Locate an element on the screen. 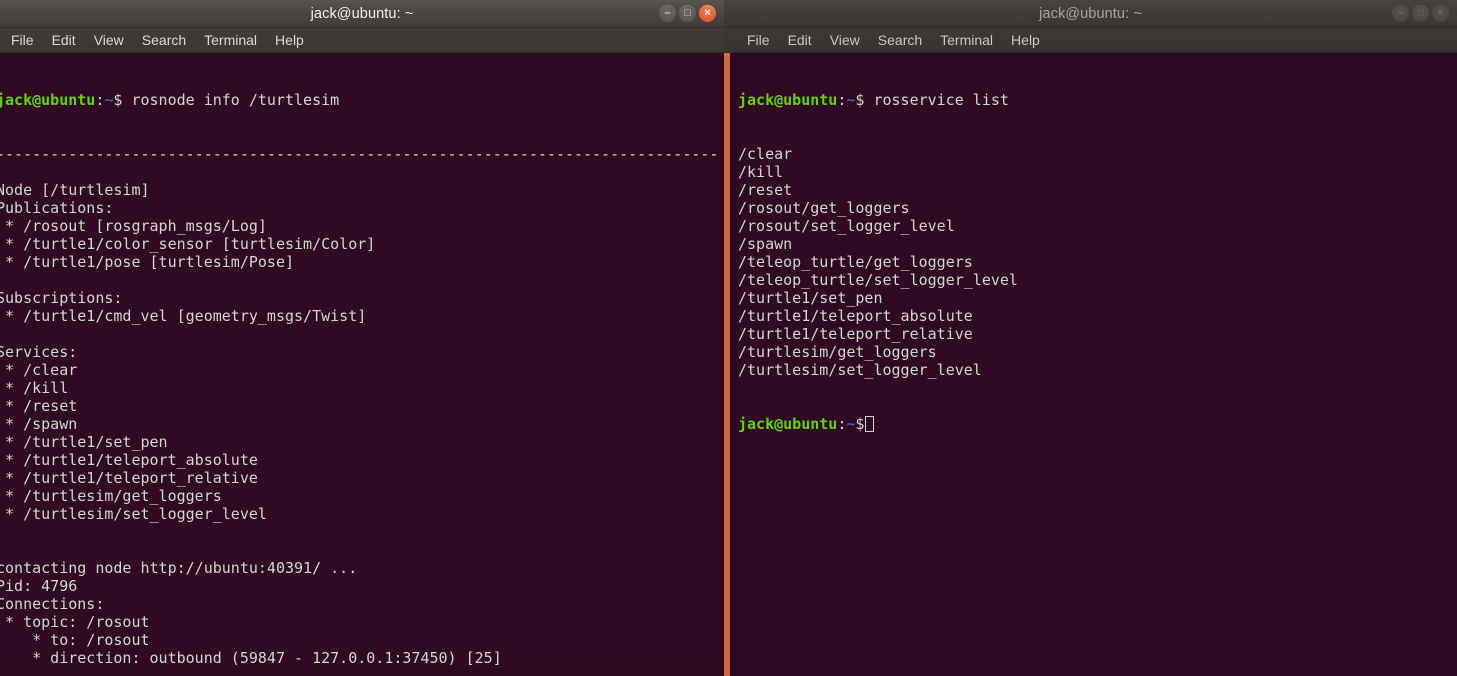 This screenshot has width=1457, height=676. menu-item-file-right: File is located at coordinates (758, 40).